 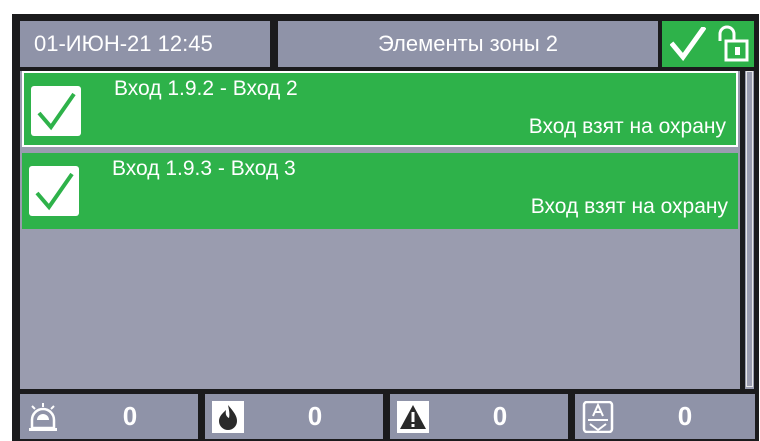 What do you see at coordinates (708, 44) in the screenshot?
I see `status-area` at bounding box center [708, 44].